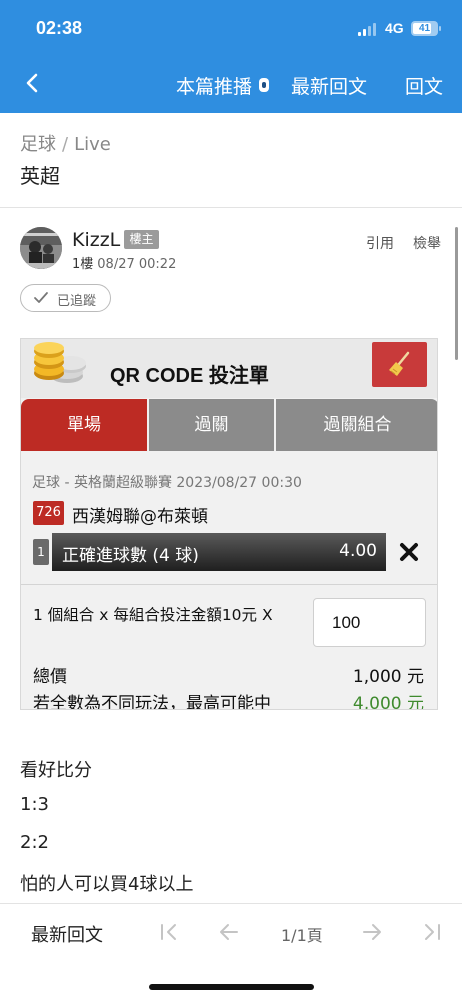  I want to click on signal-icon, so click(368, 29).